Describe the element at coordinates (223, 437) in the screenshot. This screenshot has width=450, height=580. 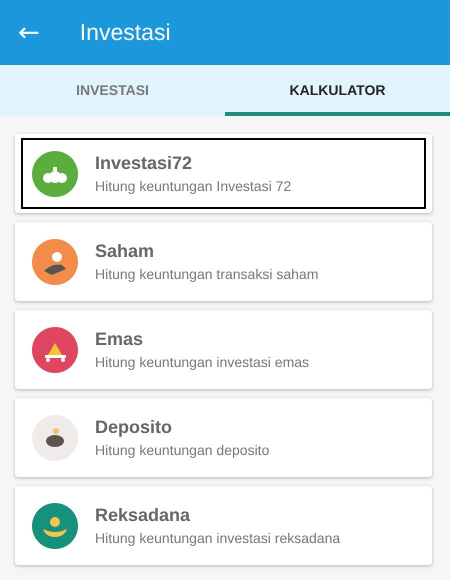
I see `calculator-item: Deposito Hitung keuntungan deposito` at that location.